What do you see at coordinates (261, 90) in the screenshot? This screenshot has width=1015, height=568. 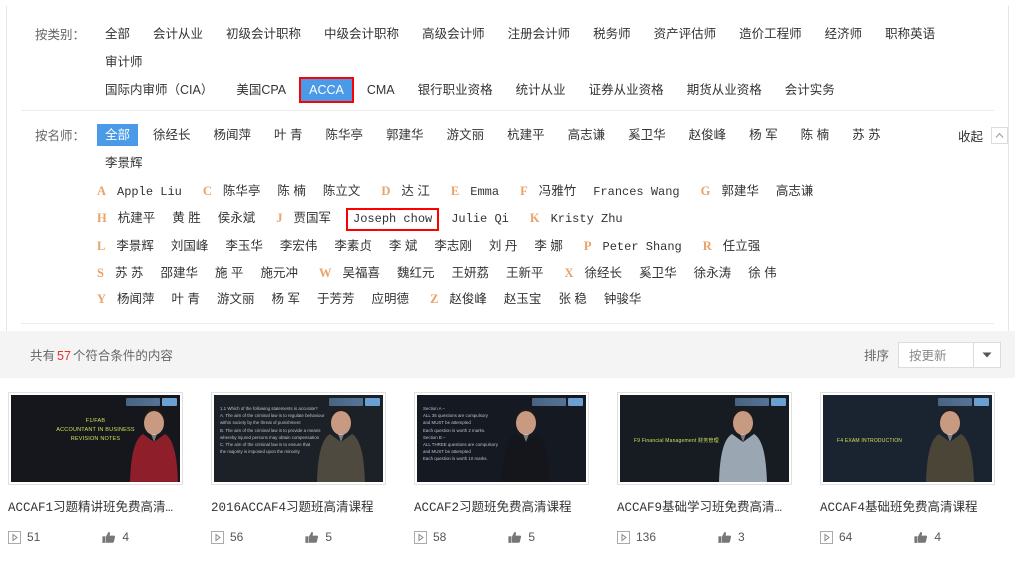 I see `category-item2-1: 美国CPA` at bounding box center [261, 90].